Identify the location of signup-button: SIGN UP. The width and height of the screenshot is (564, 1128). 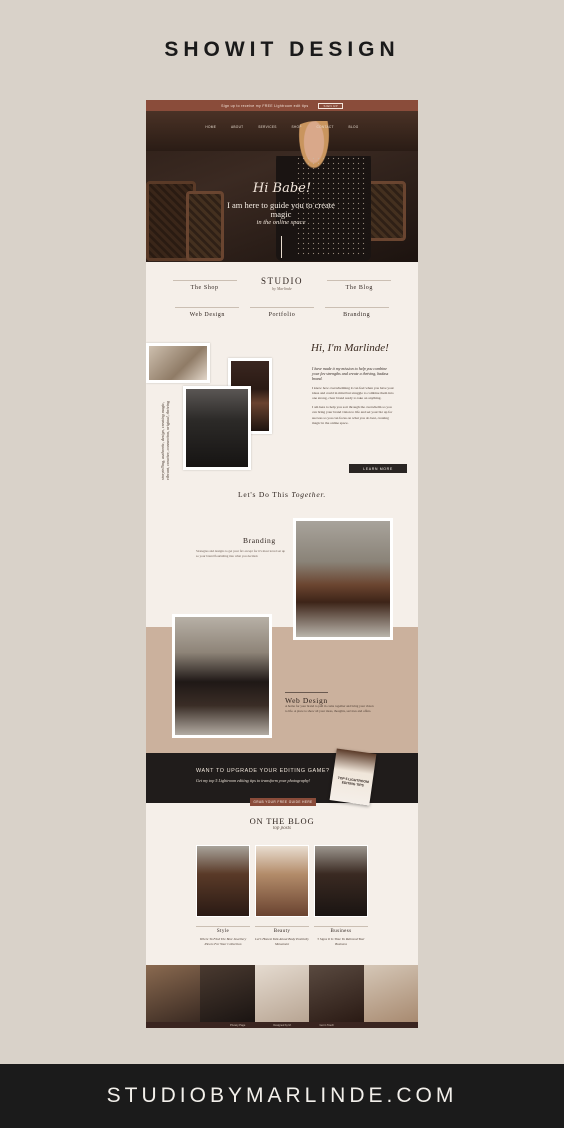
(330, 105).